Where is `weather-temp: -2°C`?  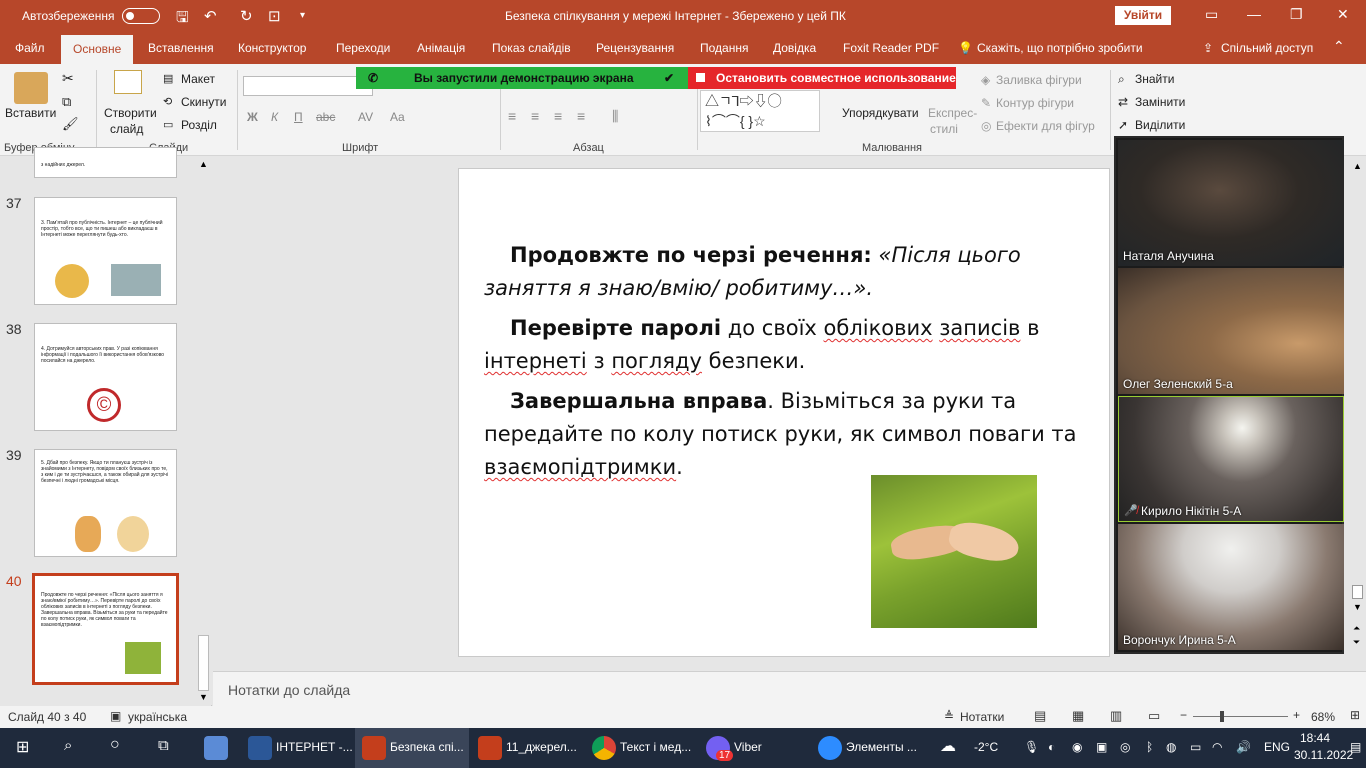 weather-temp: -2°C is located at coordinates (986, 747).